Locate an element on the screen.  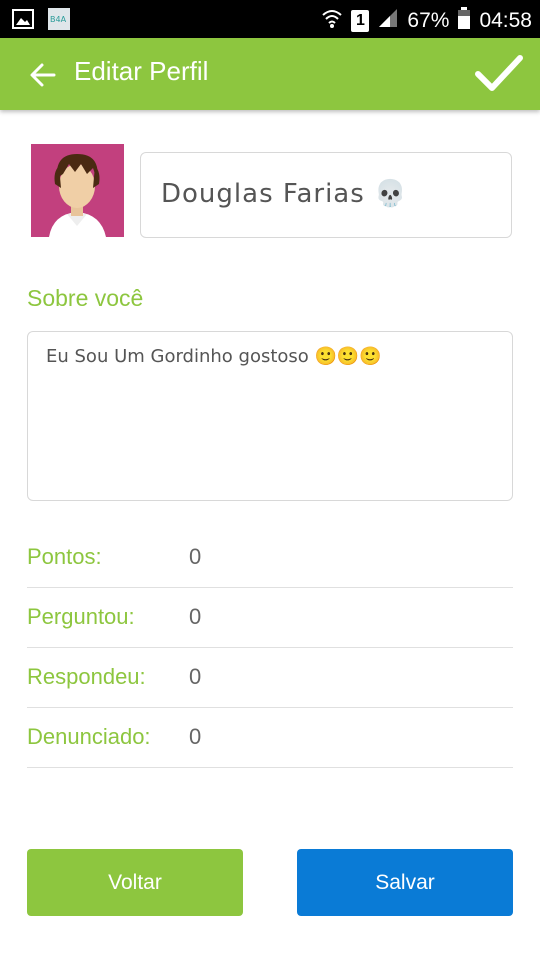
battery-icon is located at coordinates (464, 21).